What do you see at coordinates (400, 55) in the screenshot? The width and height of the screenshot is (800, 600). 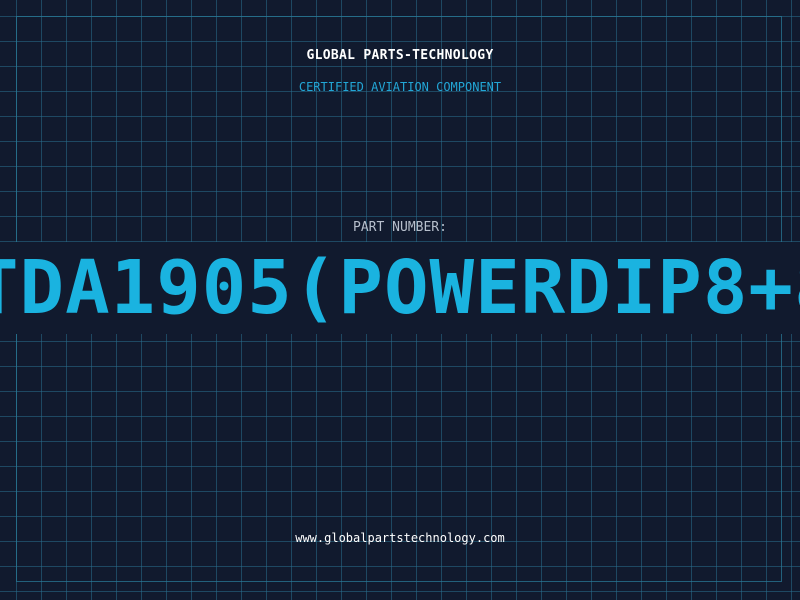 I see `company-name: GLOBAL PARTS-TECHNOLOGY` at bounding box center [400, 55].